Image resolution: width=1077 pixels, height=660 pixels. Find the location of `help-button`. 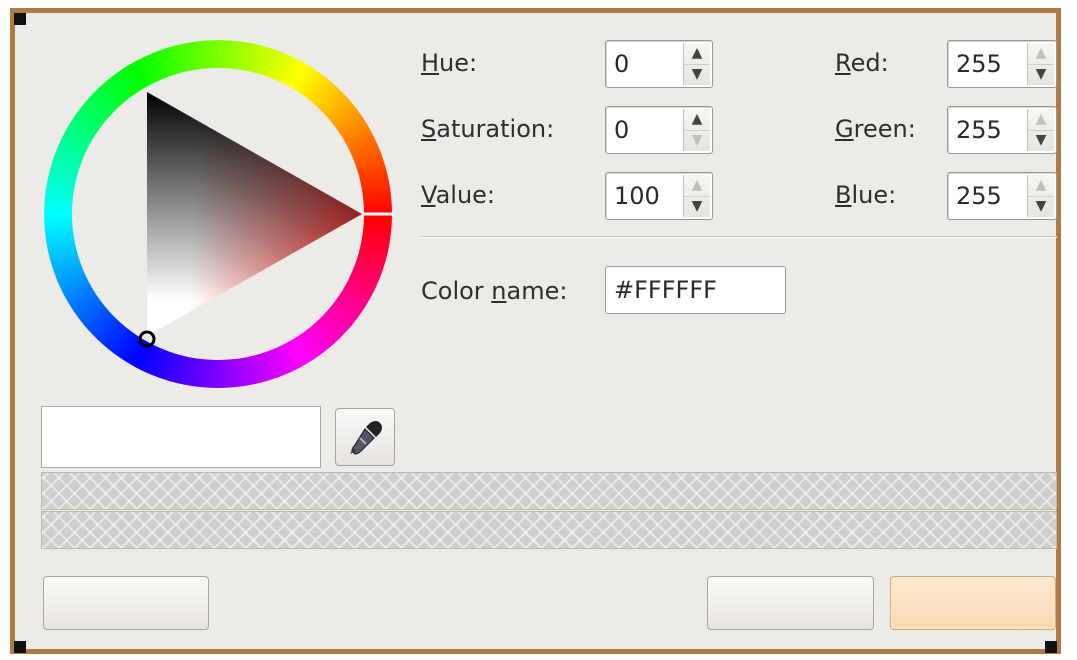

help-button is located at coordinates (126, 603).